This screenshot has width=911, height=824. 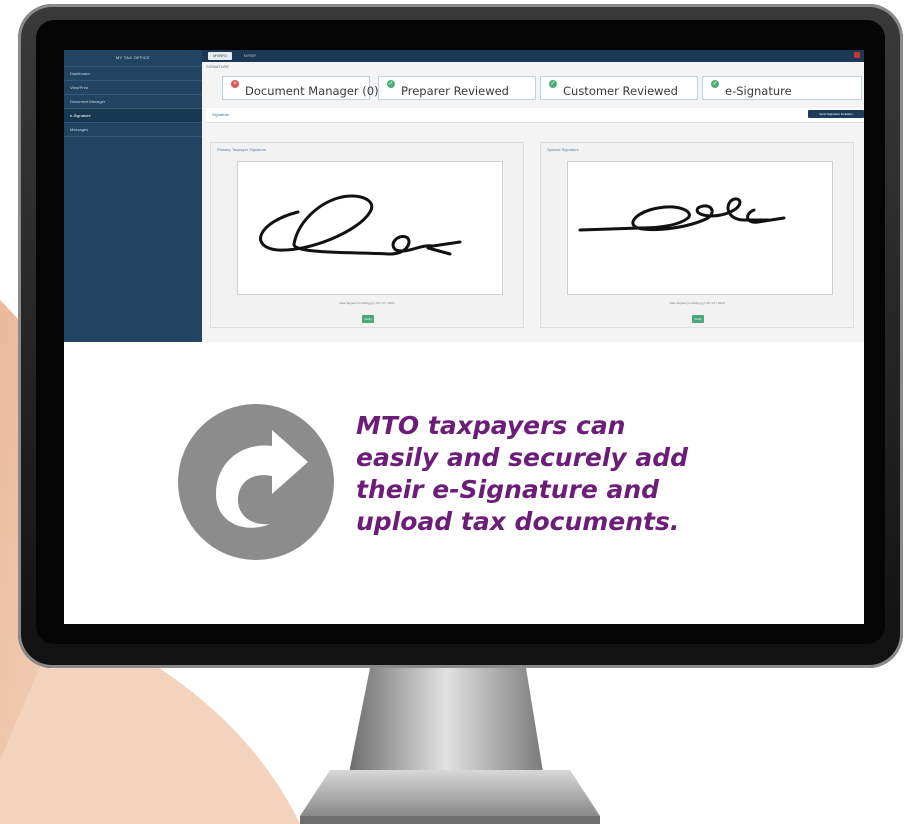 What do you see at coordinates (522, 457) in the screenshot?
I see `message-line: easily and securely add` at bounding box center [522, 457].